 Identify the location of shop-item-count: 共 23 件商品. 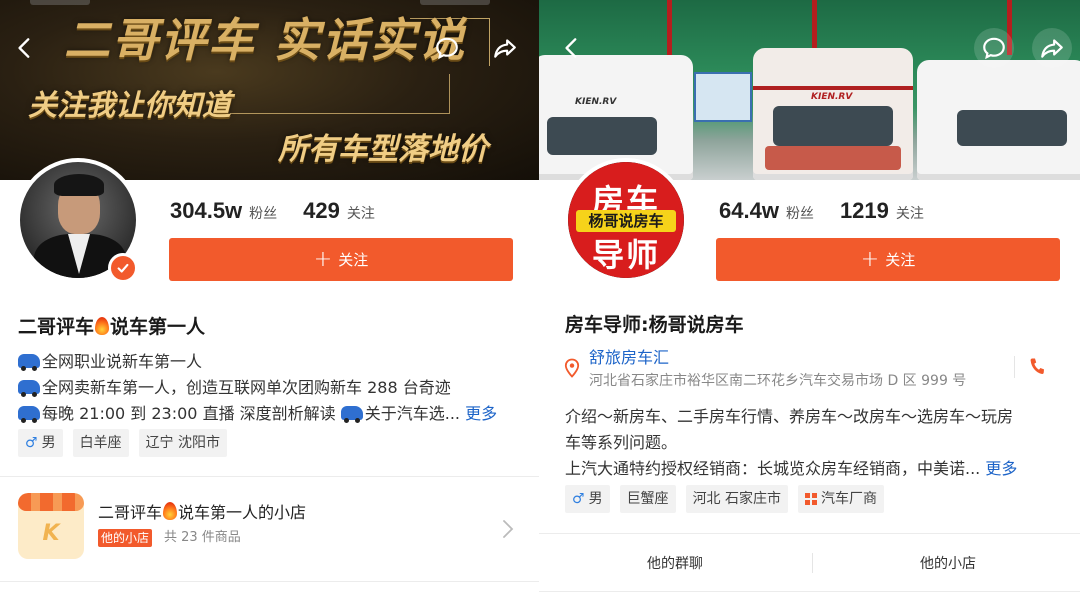
(202, 537).